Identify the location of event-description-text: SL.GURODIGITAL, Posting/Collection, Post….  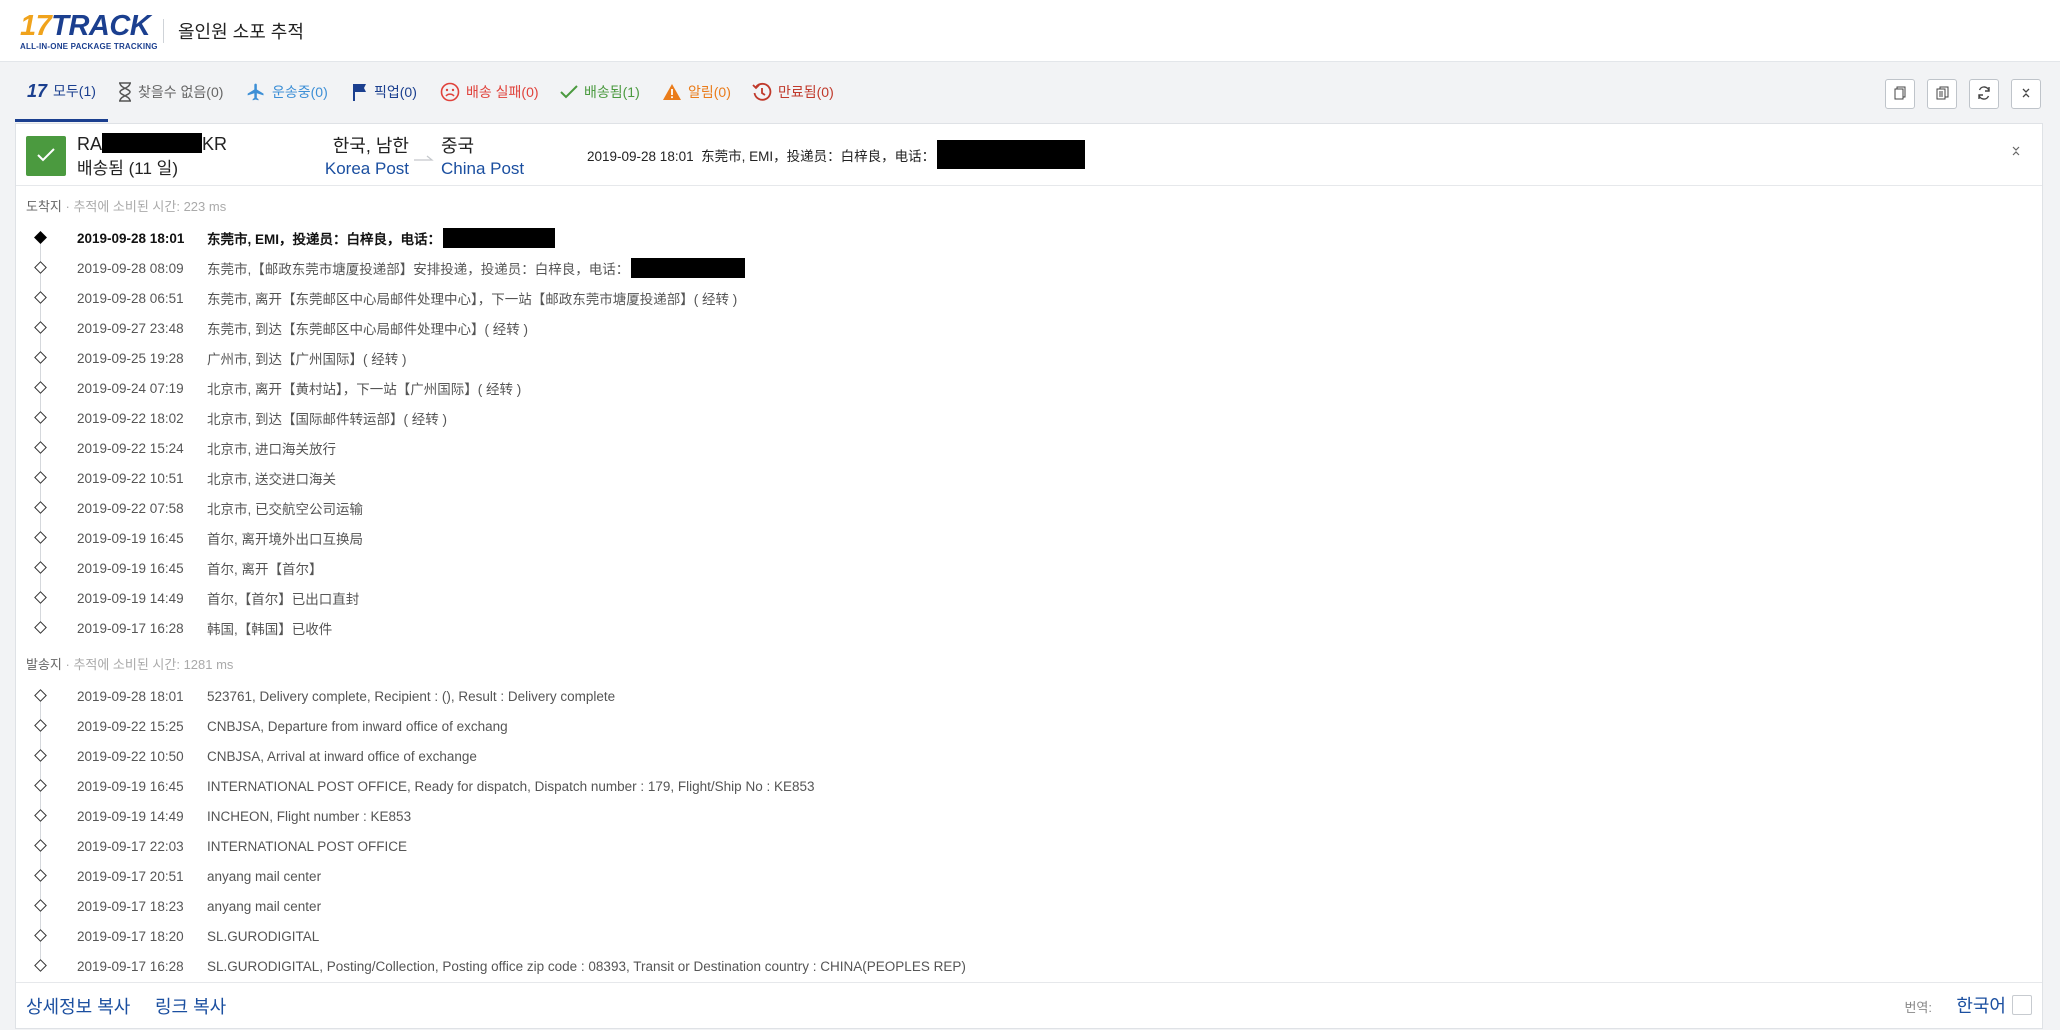
(586, 966).